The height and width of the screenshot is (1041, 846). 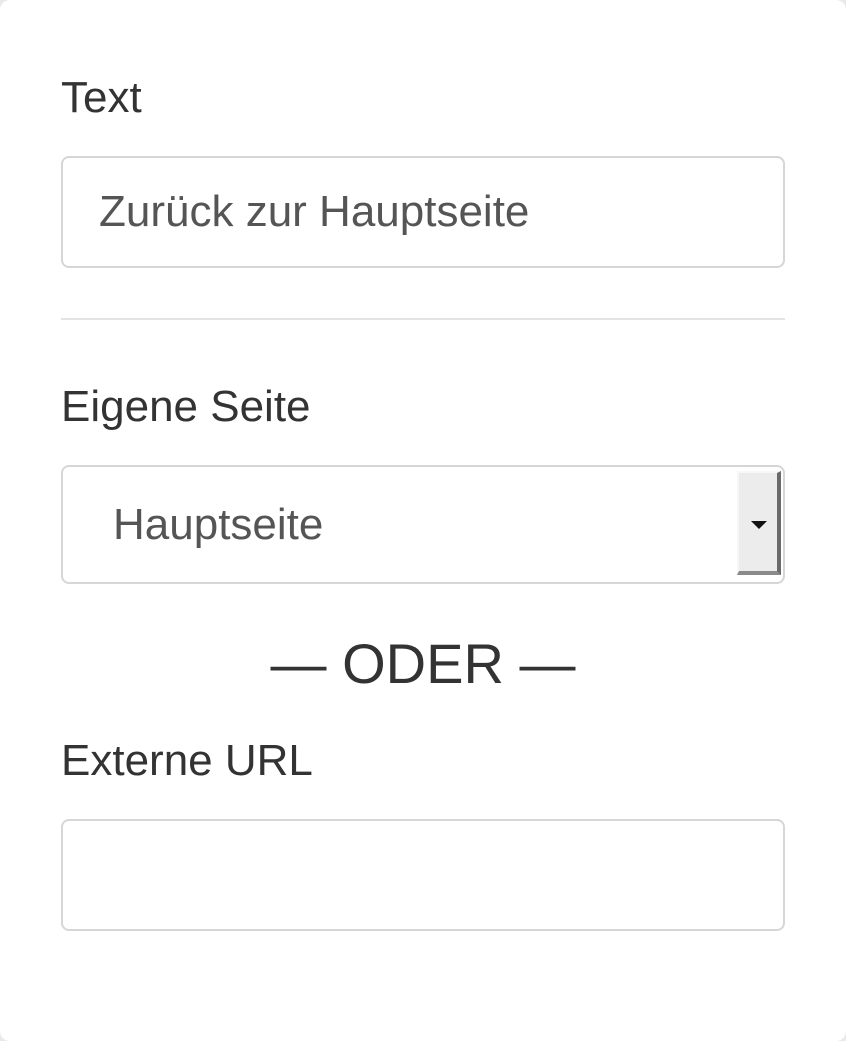 I want to click on page-select-value: Hauptseite, so click(x=218, y=524).